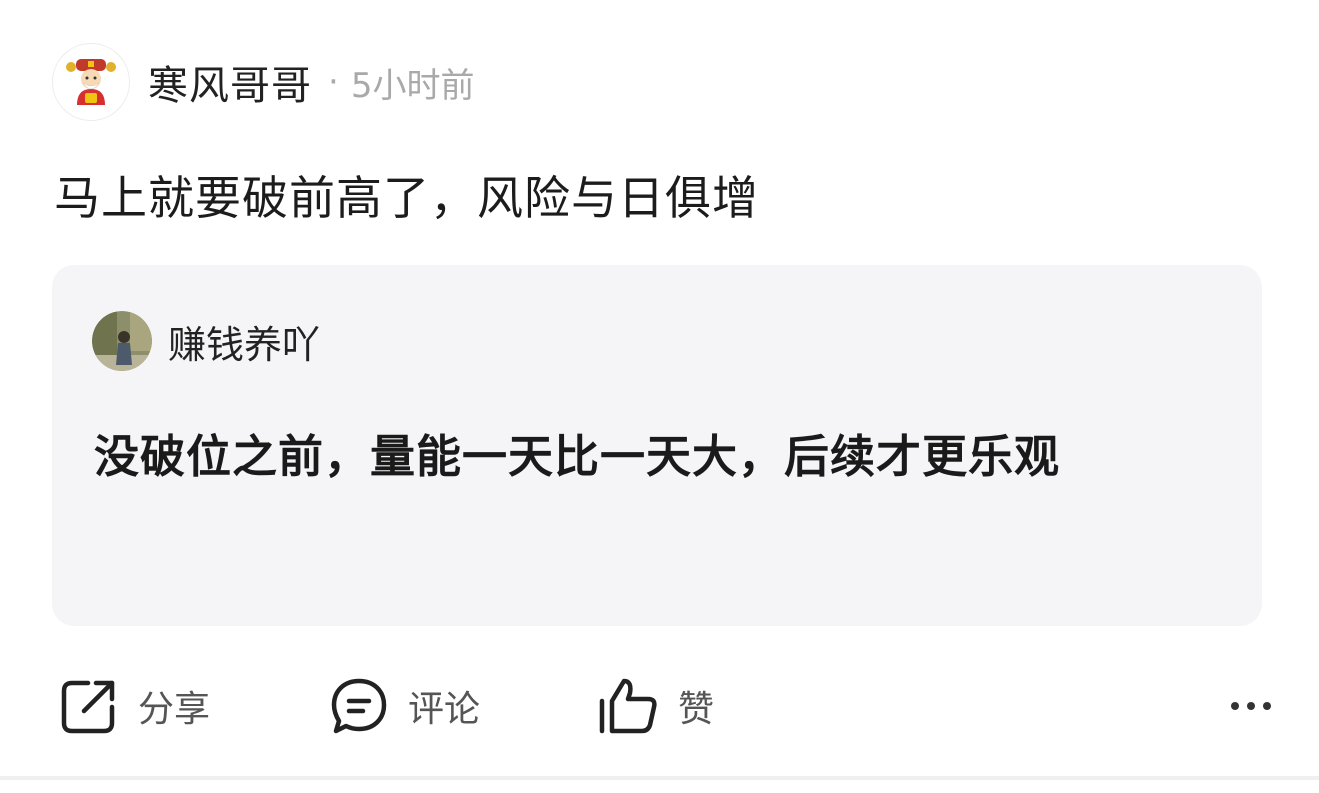  Describe the element at coordinates (359, 706) in the screenshot. I see `comment-icon` at that location.